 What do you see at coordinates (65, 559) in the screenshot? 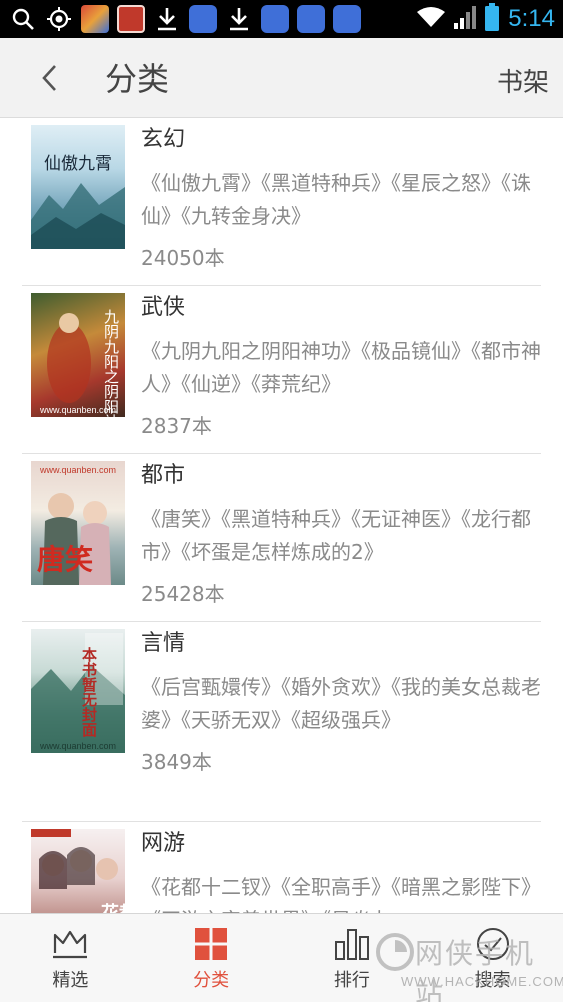
I see `cover-title: 唐笑` at bounding box center [65, 559].